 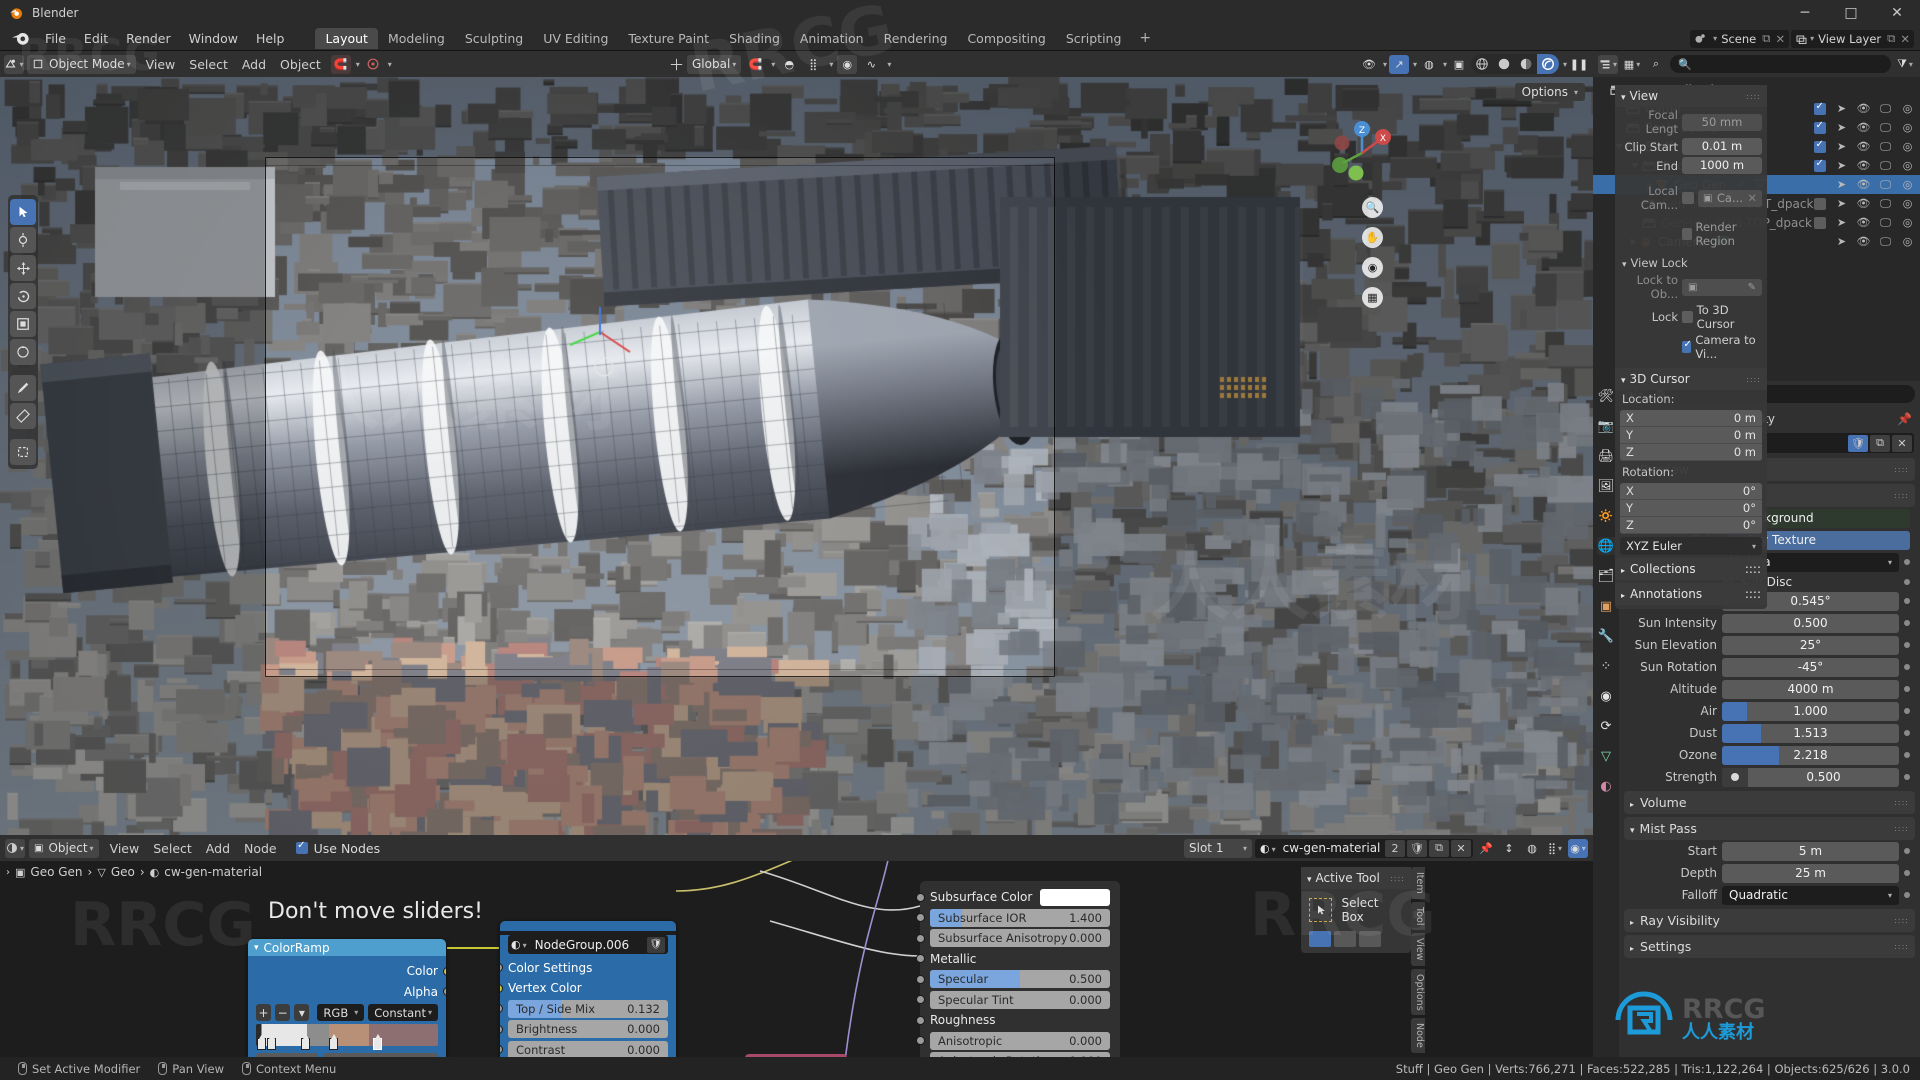 I want to click on colorramp-output-color: Color, so click(x=351, y=971).